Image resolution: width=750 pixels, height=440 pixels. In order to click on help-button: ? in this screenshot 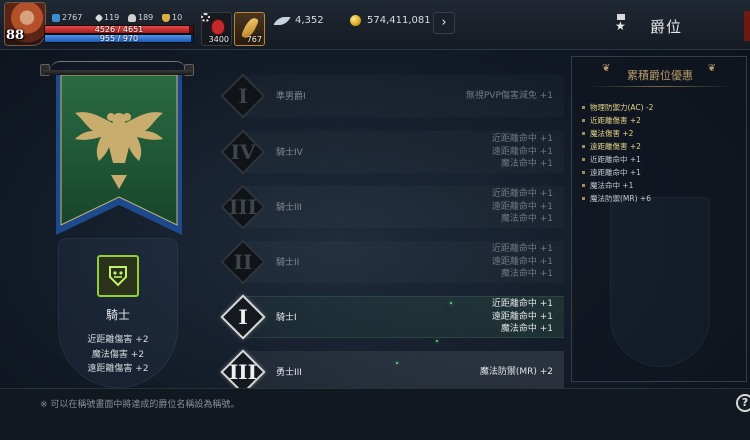, I will do `click(743, 403)`.